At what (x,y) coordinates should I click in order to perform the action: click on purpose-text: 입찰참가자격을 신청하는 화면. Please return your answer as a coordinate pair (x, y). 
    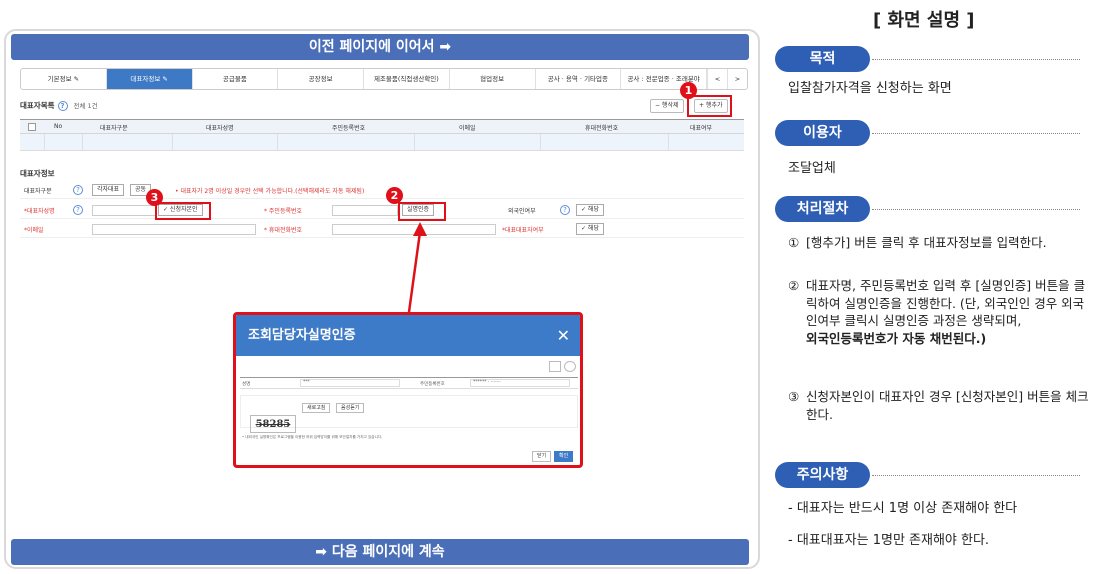
    Looking at the image, I should click on (870, 88).